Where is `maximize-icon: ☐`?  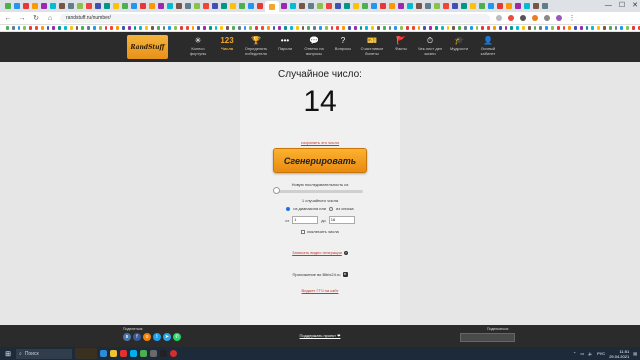
maximize-icon: ☐ is located at coordinates (622, 6).